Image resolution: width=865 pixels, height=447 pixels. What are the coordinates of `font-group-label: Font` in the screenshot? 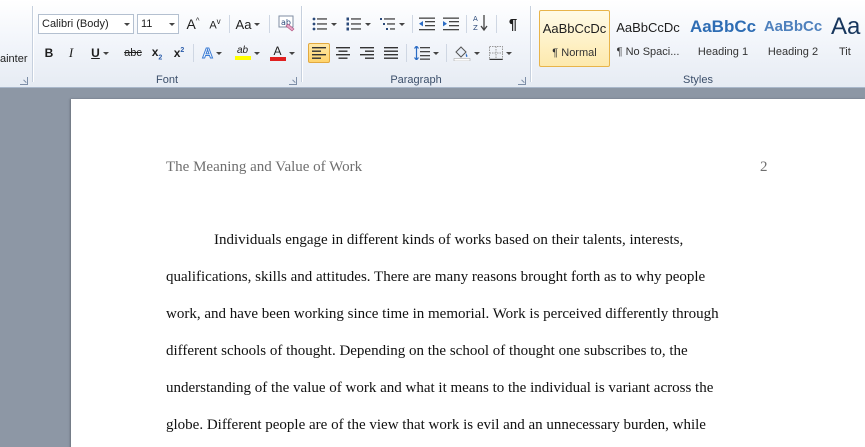 It's located at (166, 80).